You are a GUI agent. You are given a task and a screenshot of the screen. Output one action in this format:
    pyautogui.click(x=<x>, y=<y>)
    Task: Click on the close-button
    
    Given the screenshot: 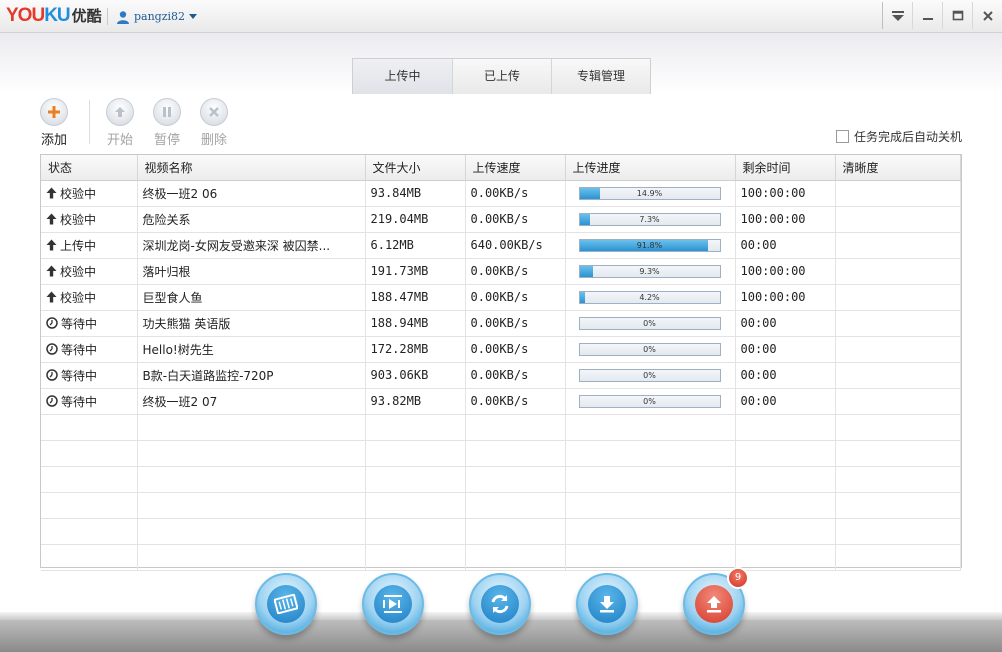 What is the action you would take?
    pyautogui.click(x=987, y=15)
    